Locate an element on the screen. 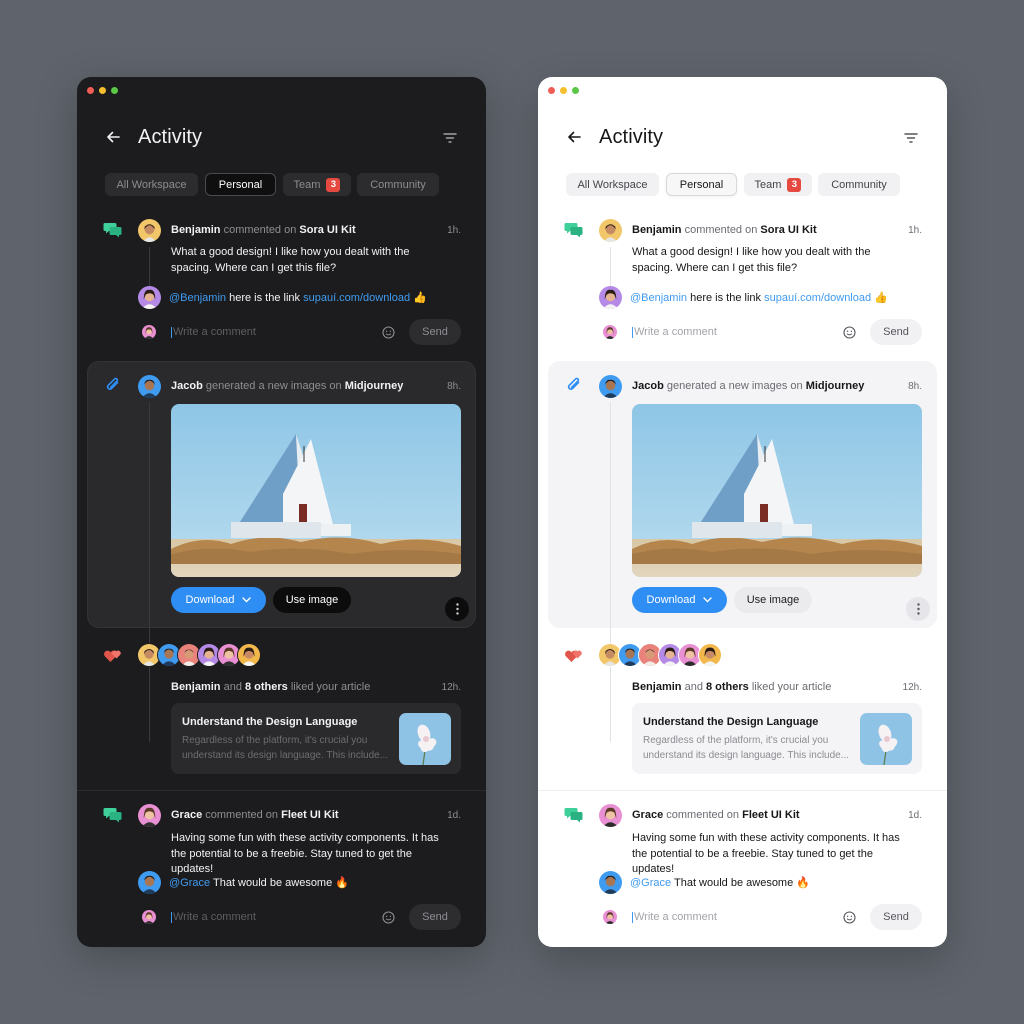 The height and width of the screenshot is (1024, 1024). article-thumbnail is located at coordinates (425, 739).